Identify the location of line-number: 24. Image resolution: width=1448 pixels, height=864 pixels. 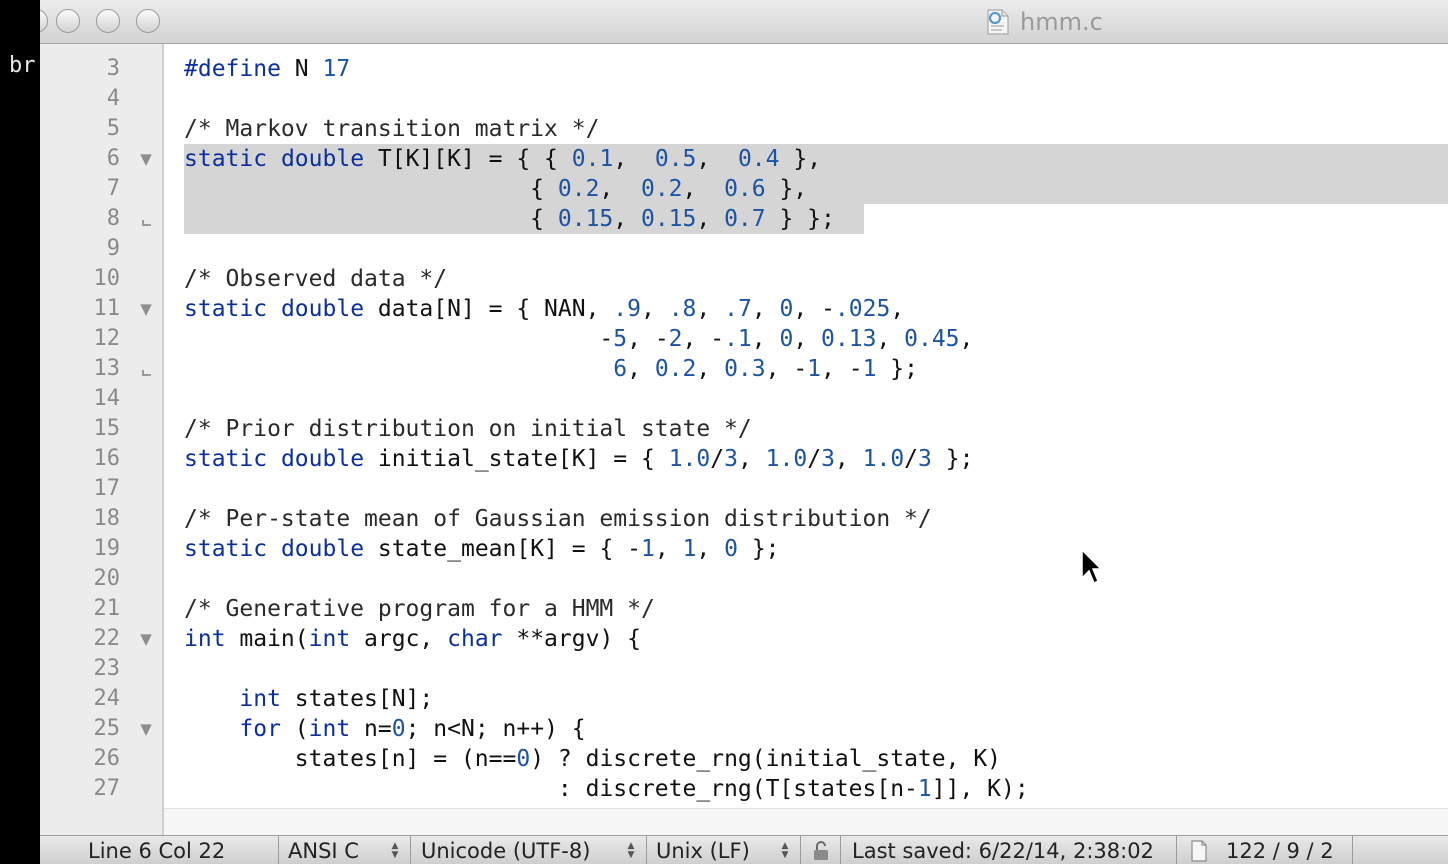
(80, 699).